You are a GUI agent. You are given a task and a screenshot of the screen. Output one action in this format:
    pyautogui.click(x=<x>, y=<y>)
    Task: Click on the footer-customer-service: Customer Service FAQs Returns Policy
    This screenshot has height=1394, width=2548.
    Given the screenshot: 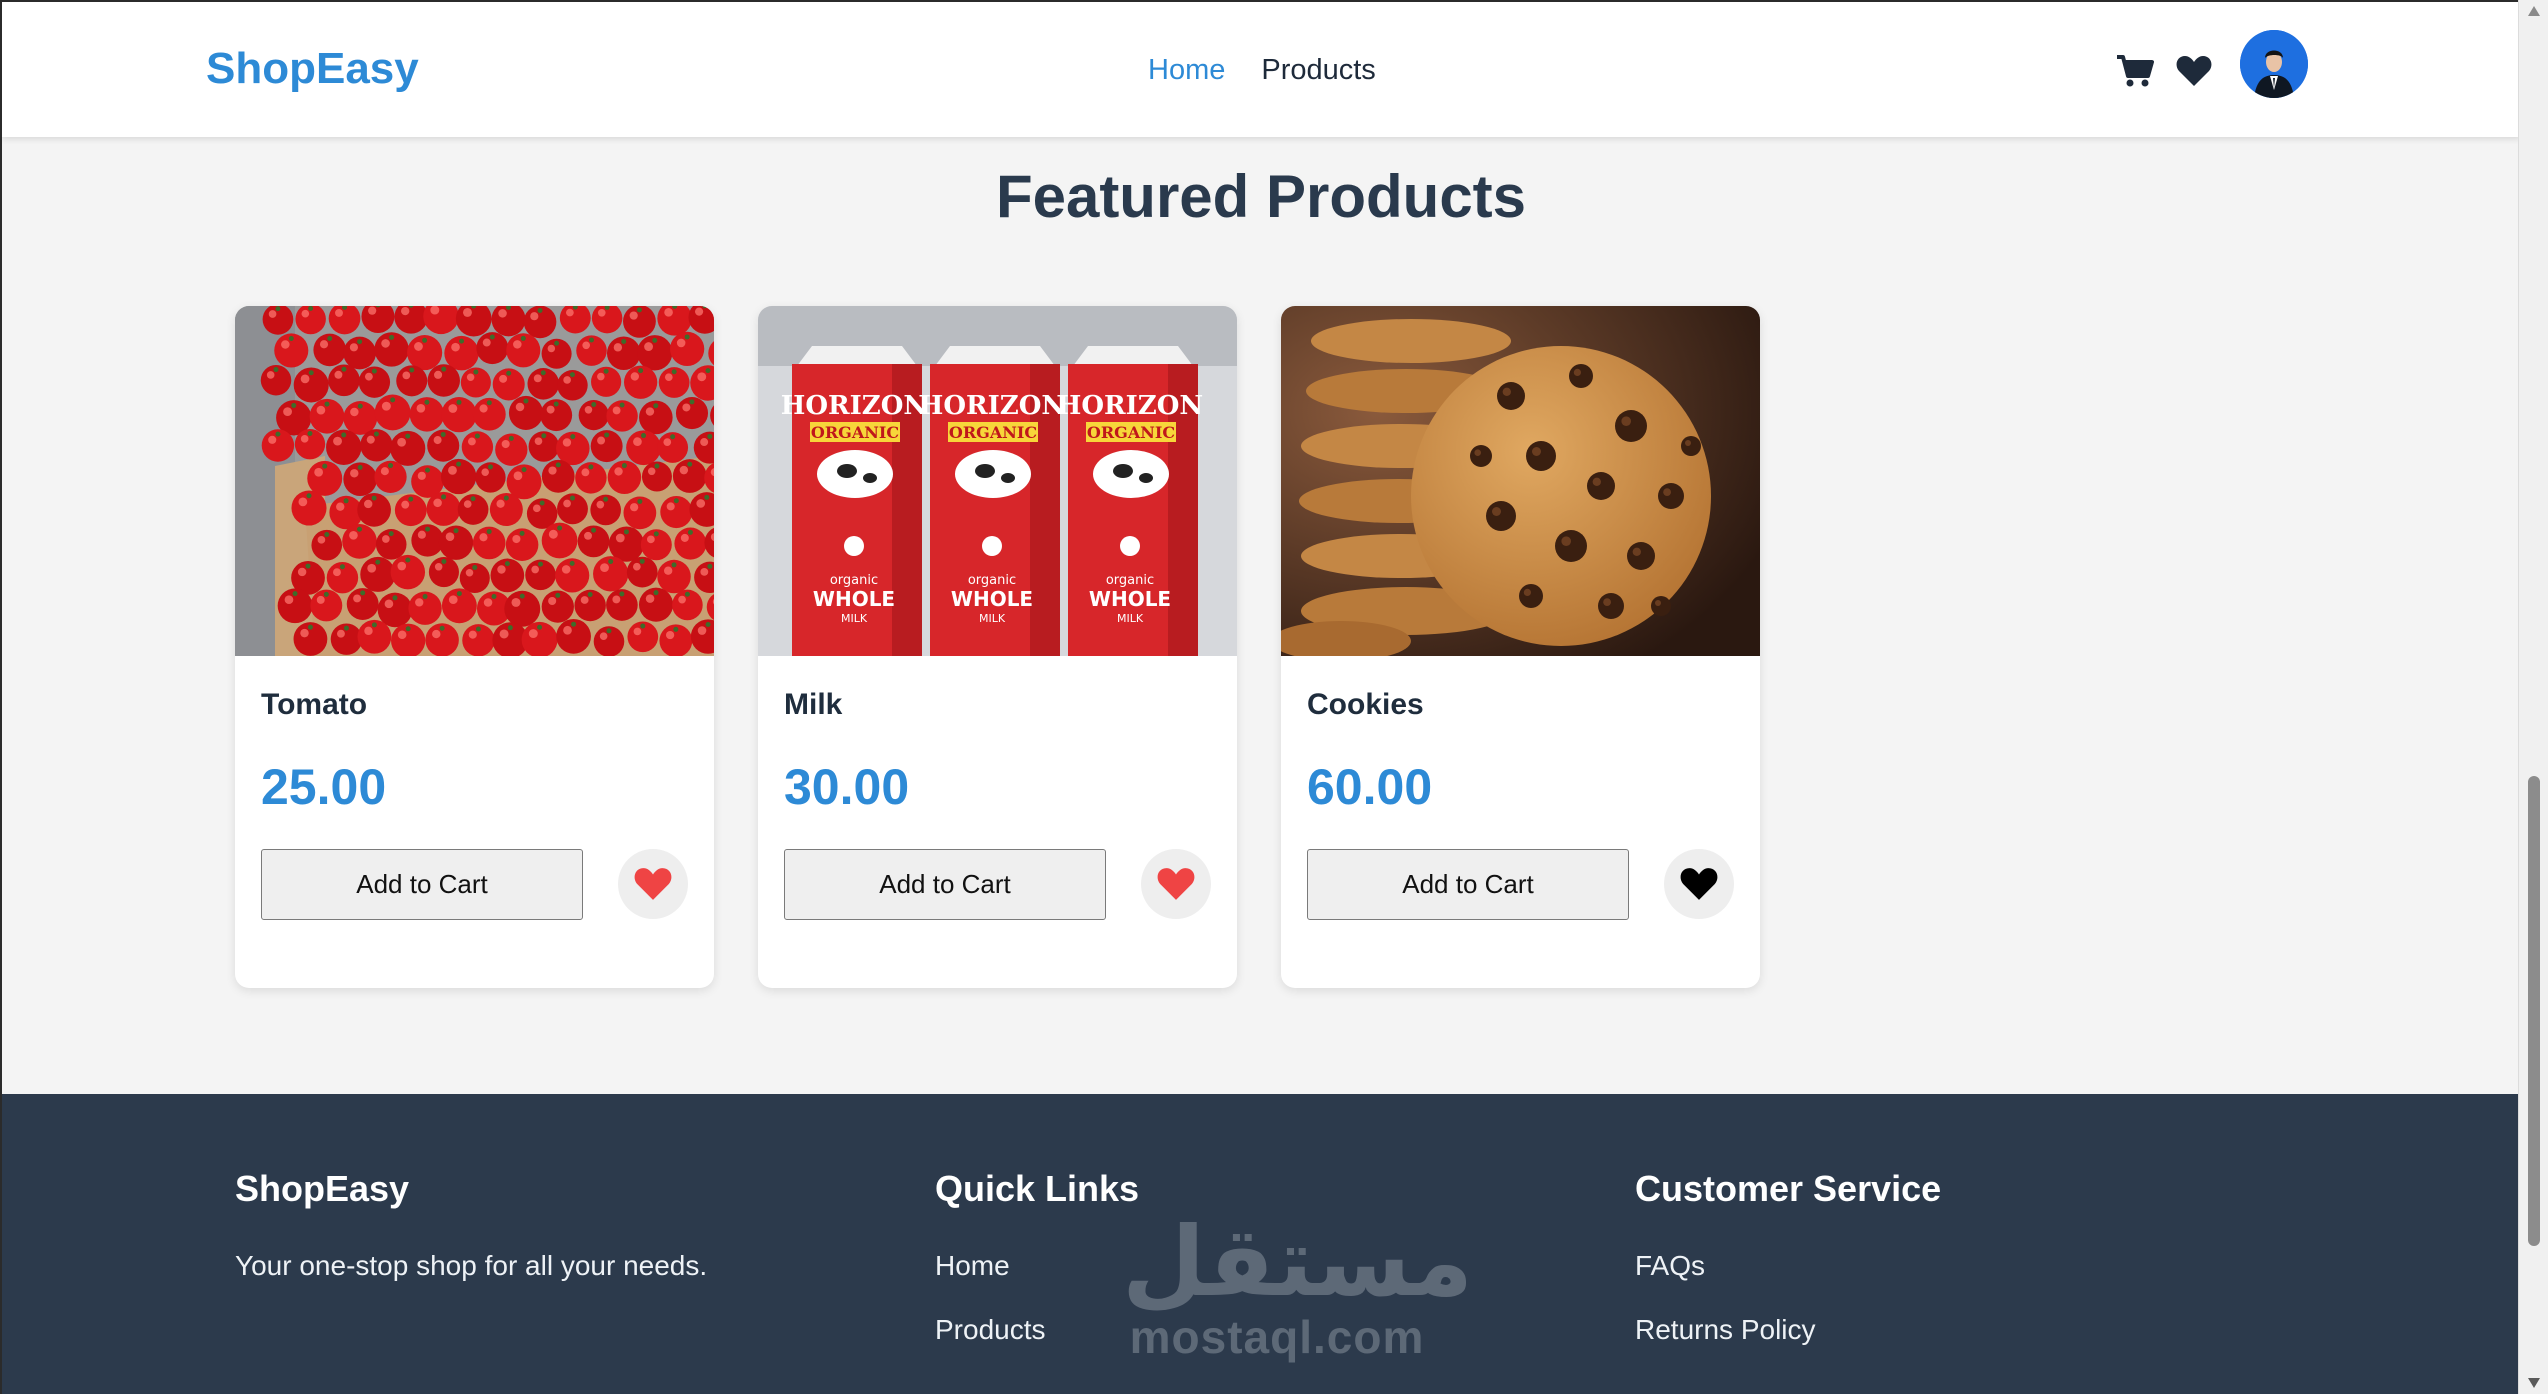 What is the action you would take?
    pyautogui.click(x=1788, y=1273)
    